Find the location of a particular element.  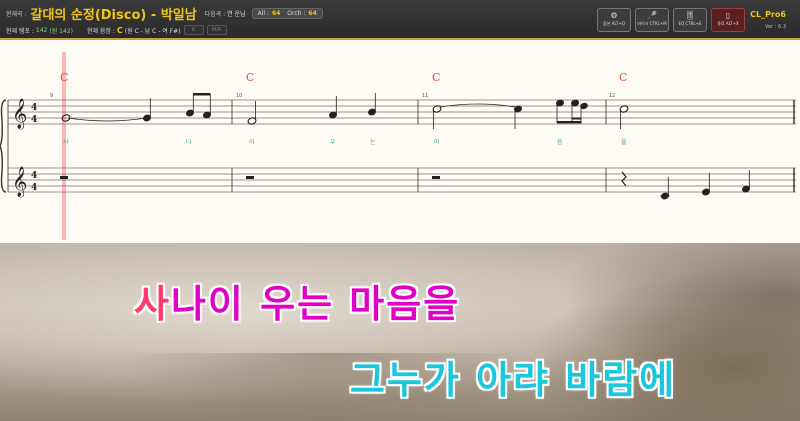

score-lyric-syllable: 이 is located at coordinates (252, 142).